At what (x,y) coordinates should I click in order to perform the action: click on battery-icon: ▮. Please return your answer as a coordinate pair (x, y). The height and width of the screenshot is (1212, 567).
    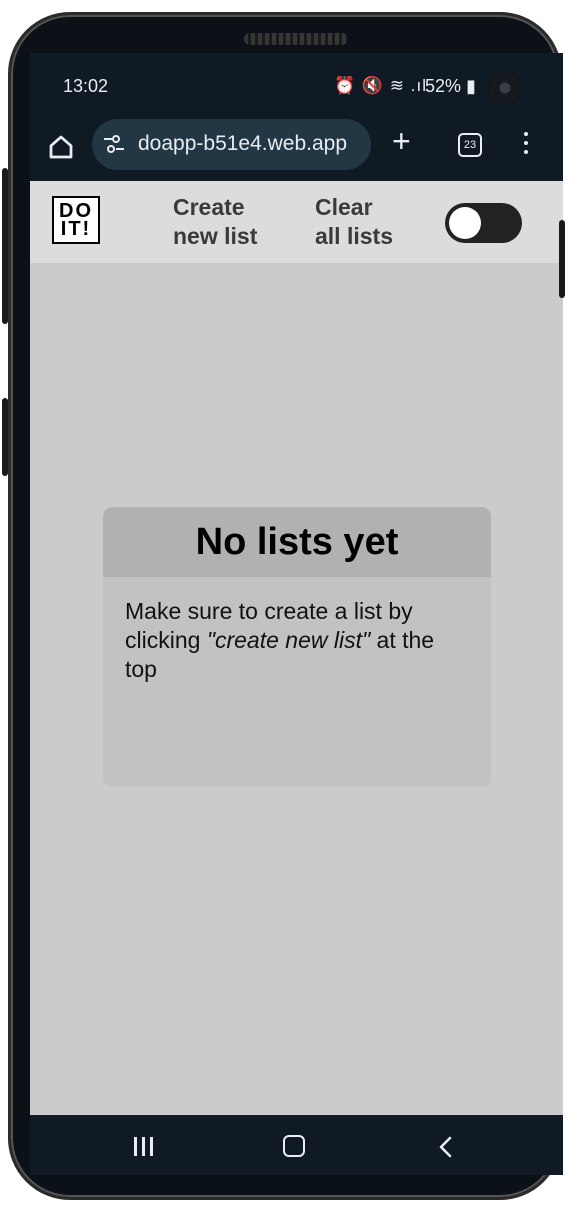
    Looking at the image, I should click on (468, 86).